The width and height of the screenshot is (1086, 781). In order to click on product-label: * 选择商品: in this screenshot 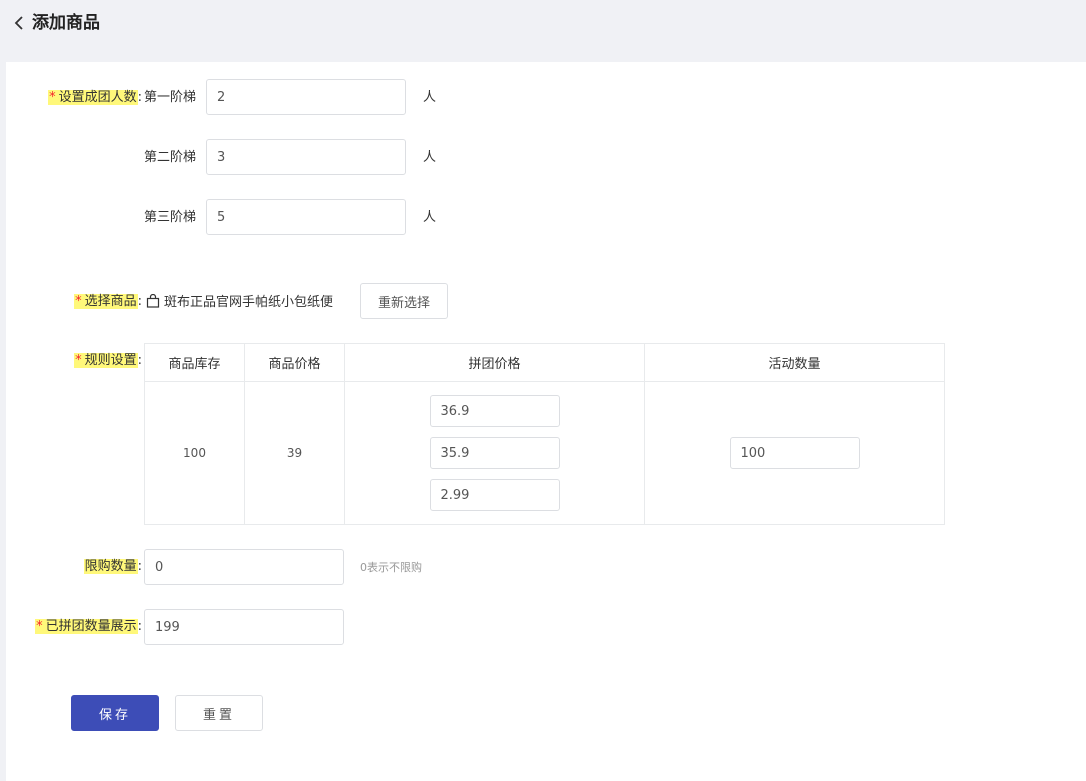, I will do `click(108, 301)`.